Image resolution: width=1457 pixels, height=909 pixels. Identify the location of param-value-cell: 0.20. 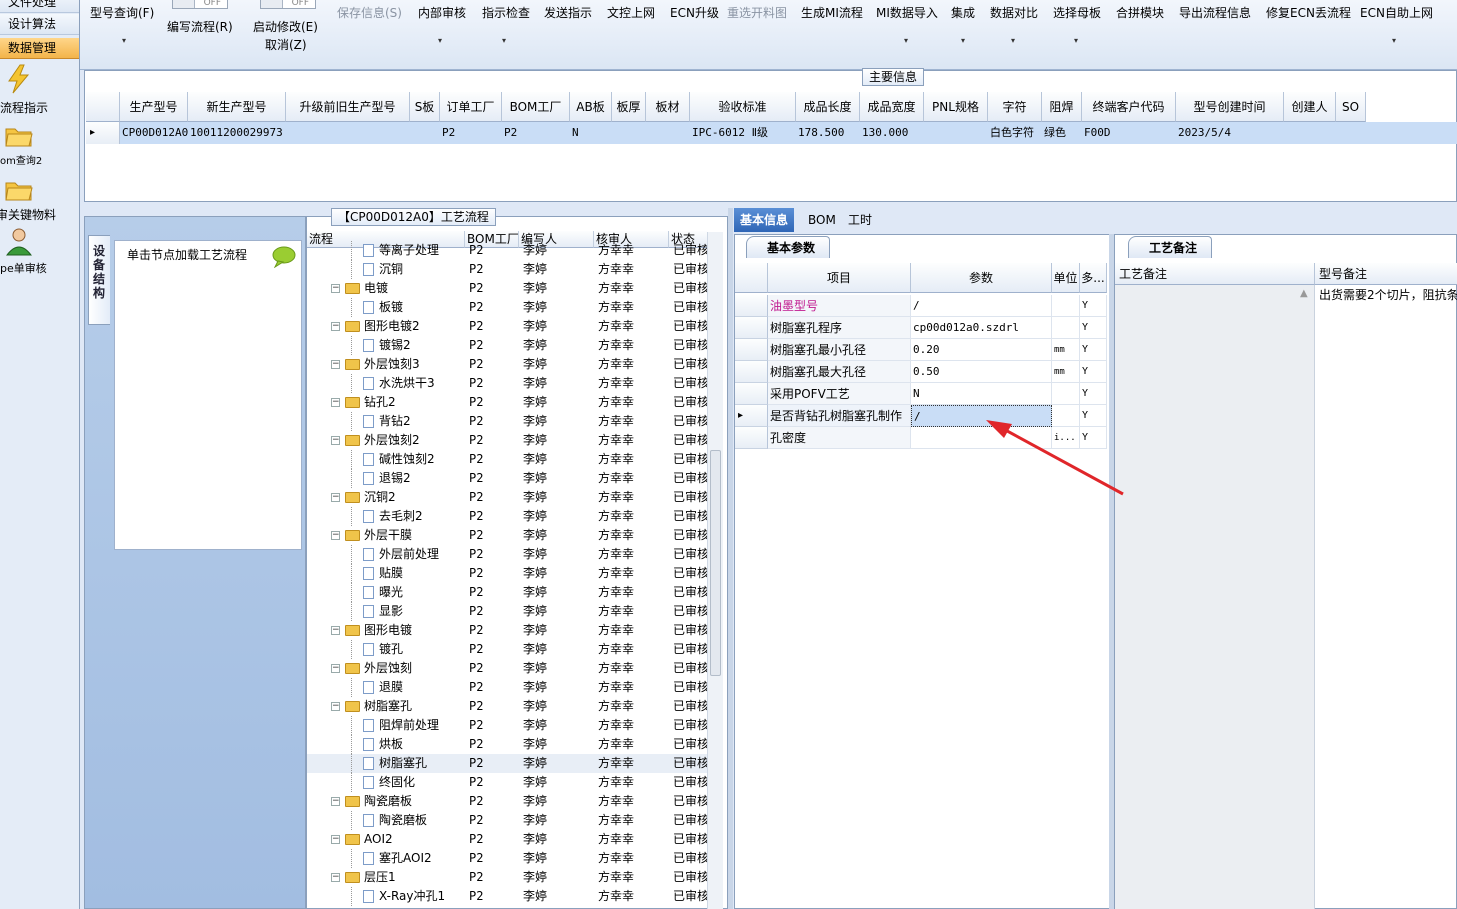
(981, 350).